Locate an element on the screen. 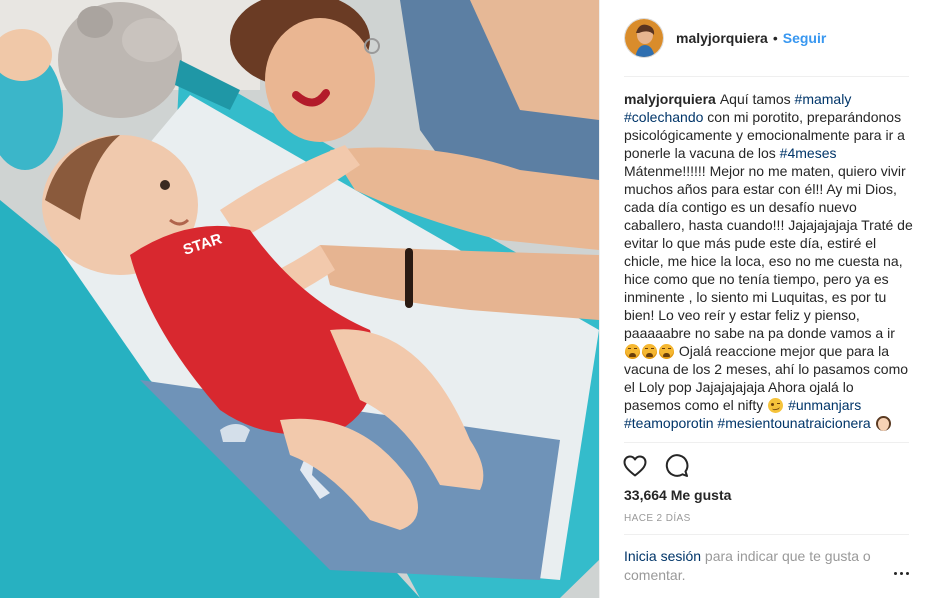 This screenshot has height=598, width=933. avatar-image is located at coordinates (644, 38).